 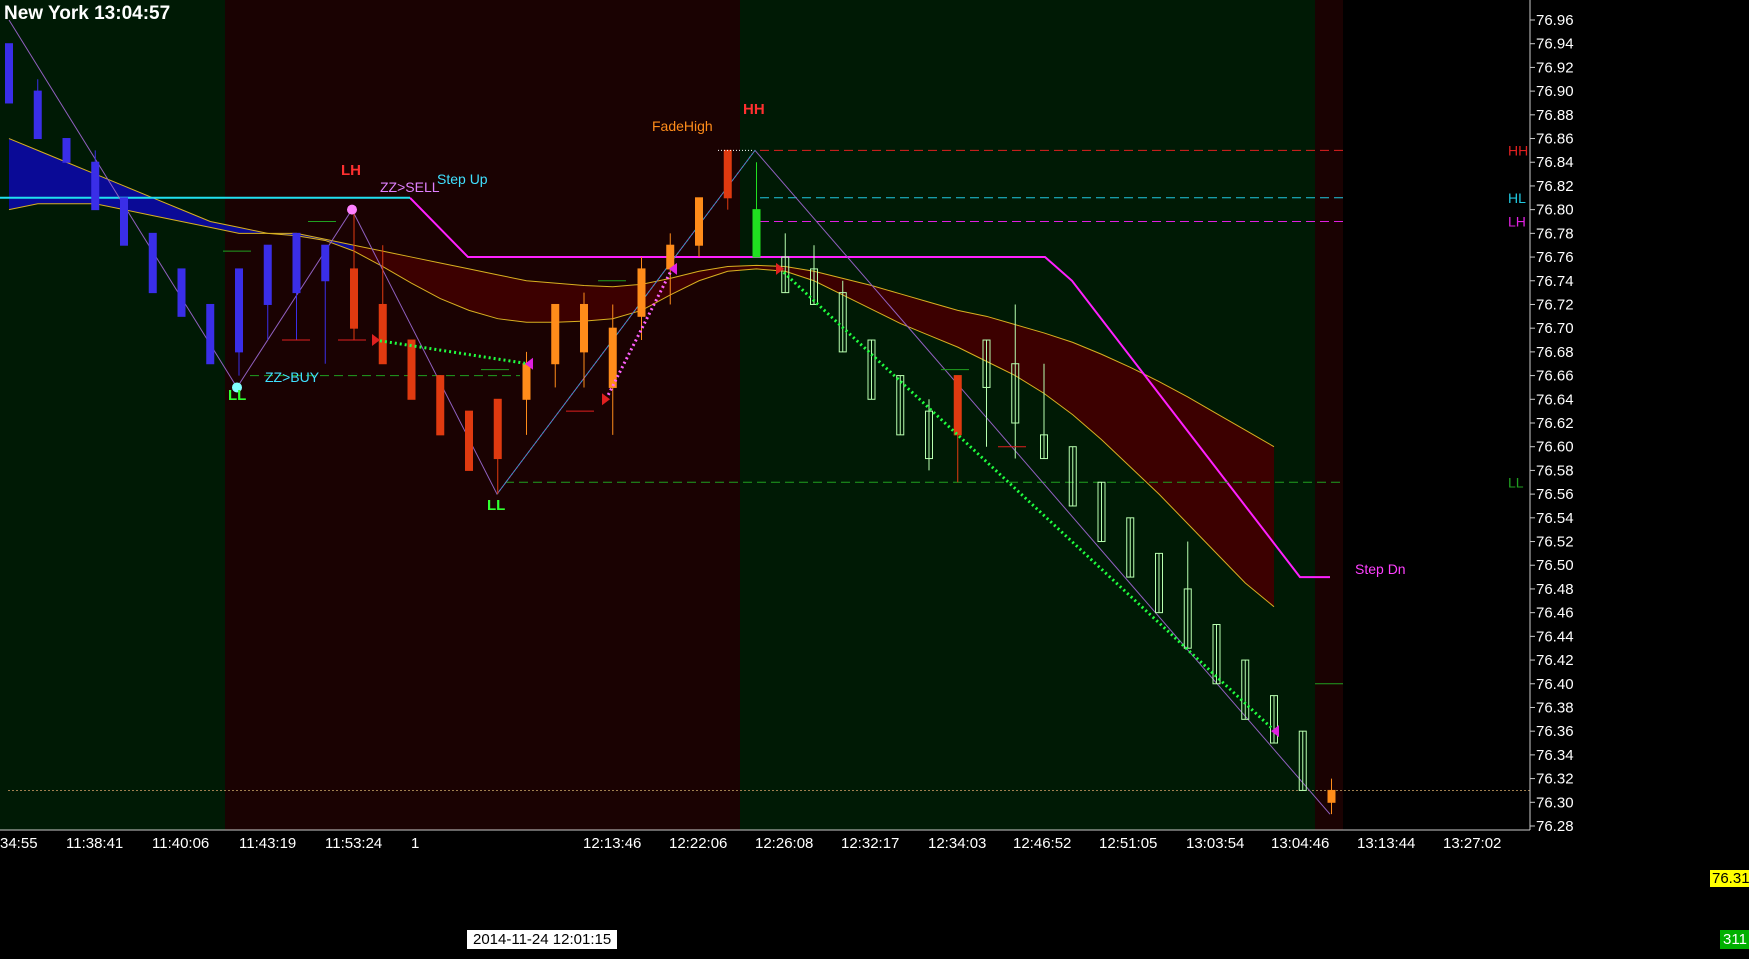 I want to click on x-tick-label: 13:27:02, so click(x=1472, y=843).